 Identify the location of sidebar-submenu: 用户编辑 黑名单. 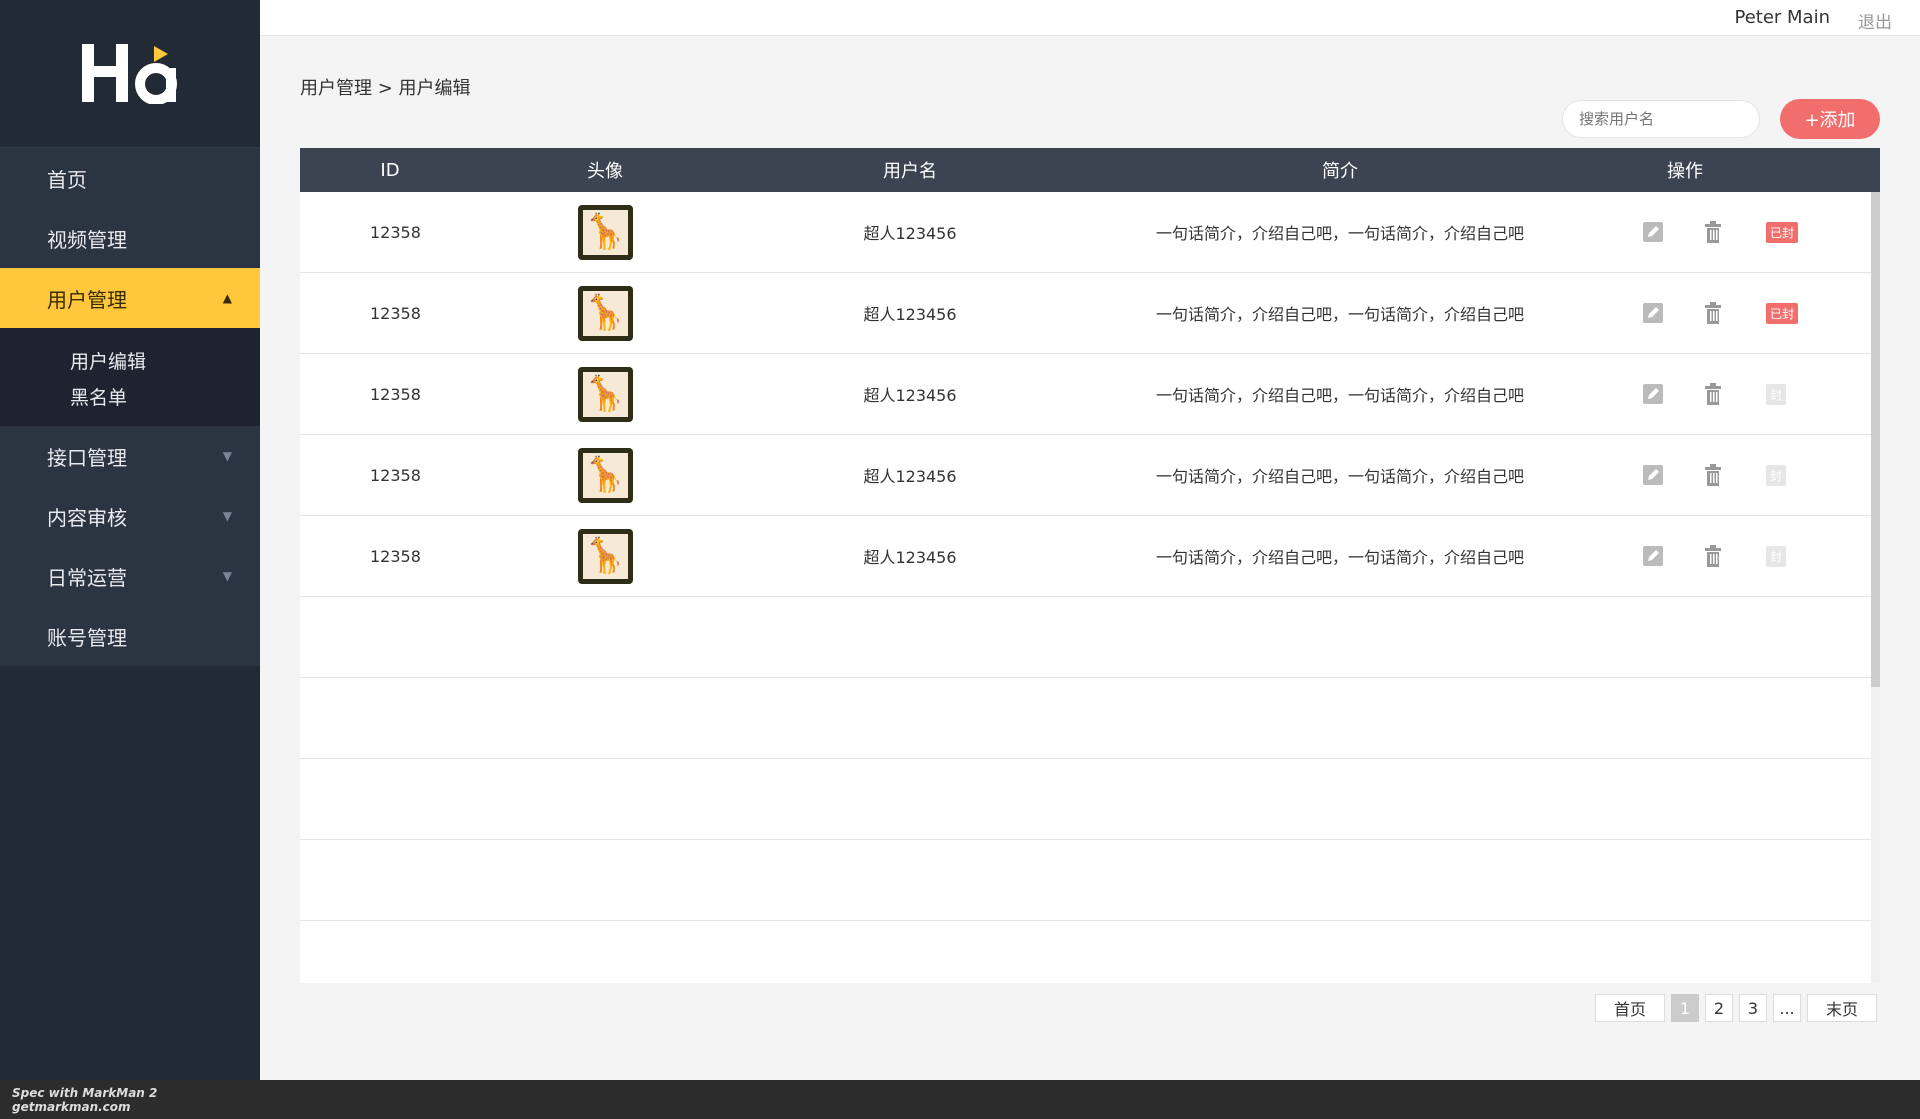
(130, 377).